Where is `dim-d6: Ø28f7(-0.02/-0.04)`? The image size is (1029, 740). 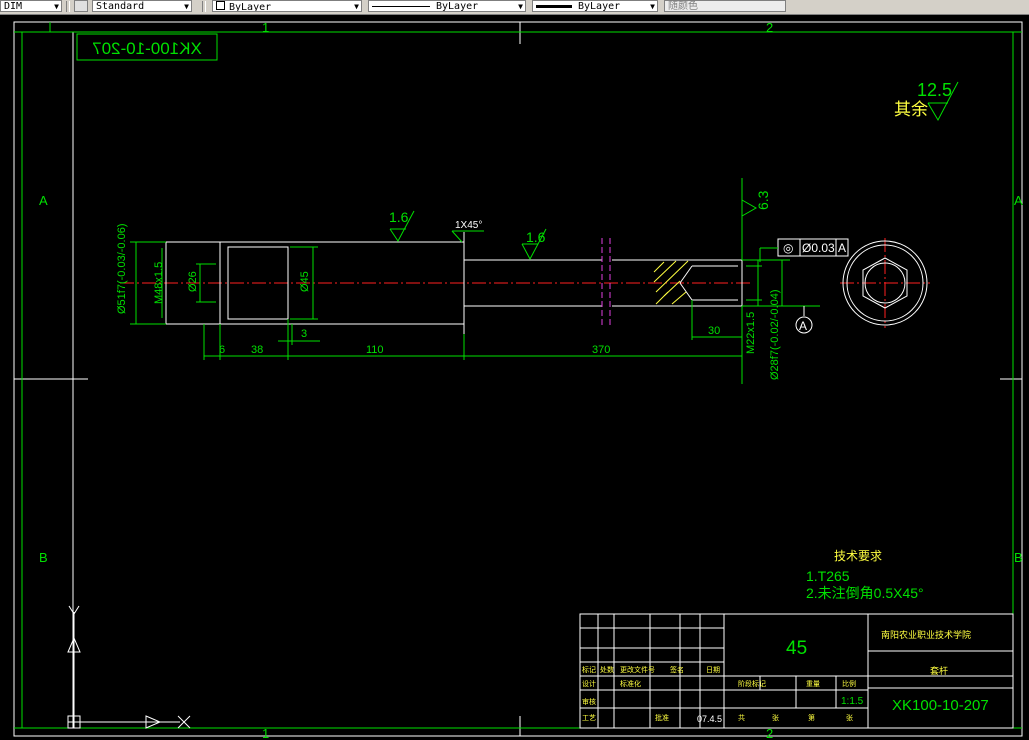 dim-d6: Ø28f7(-0.02/-0.04) is located at coordinates (775, 335).